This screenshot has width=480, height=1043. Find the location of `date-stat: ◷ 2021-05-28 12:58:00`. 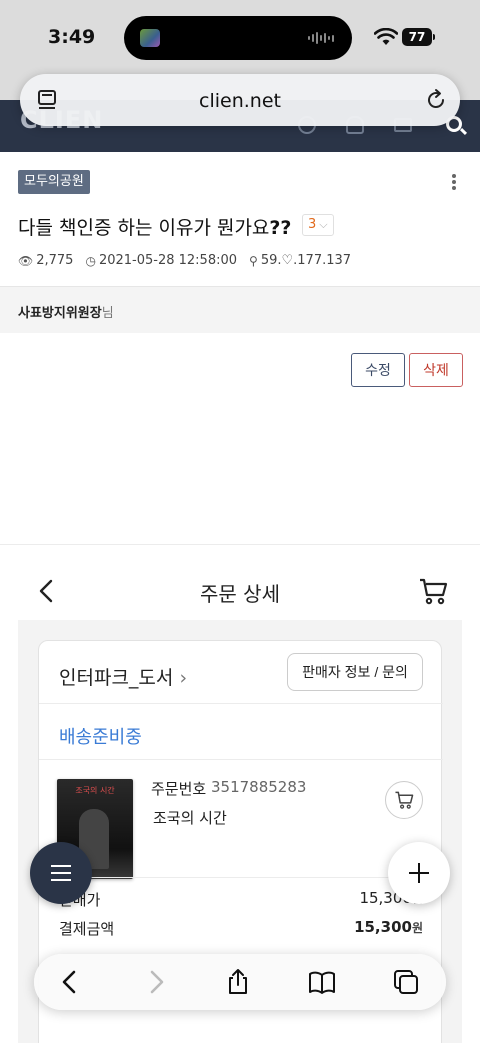

date-stat: ◷ 2021-05-28 12:58:00 is located at coordinates (161, 260).